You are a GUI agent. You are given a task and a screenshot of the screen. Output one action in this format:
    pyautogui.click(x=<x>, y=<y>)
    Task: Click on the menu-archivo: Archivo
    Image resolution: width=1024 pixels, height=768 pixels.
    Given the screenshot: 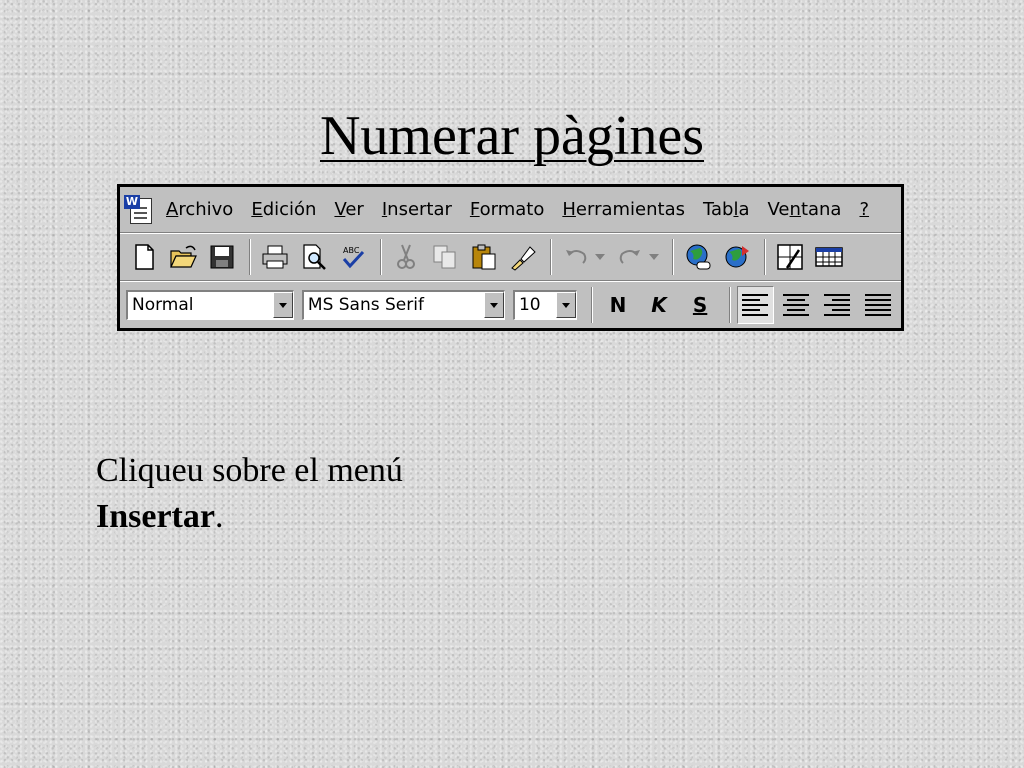 What is the action you would take?
    pyautogui.click(x=203, y=209)
    